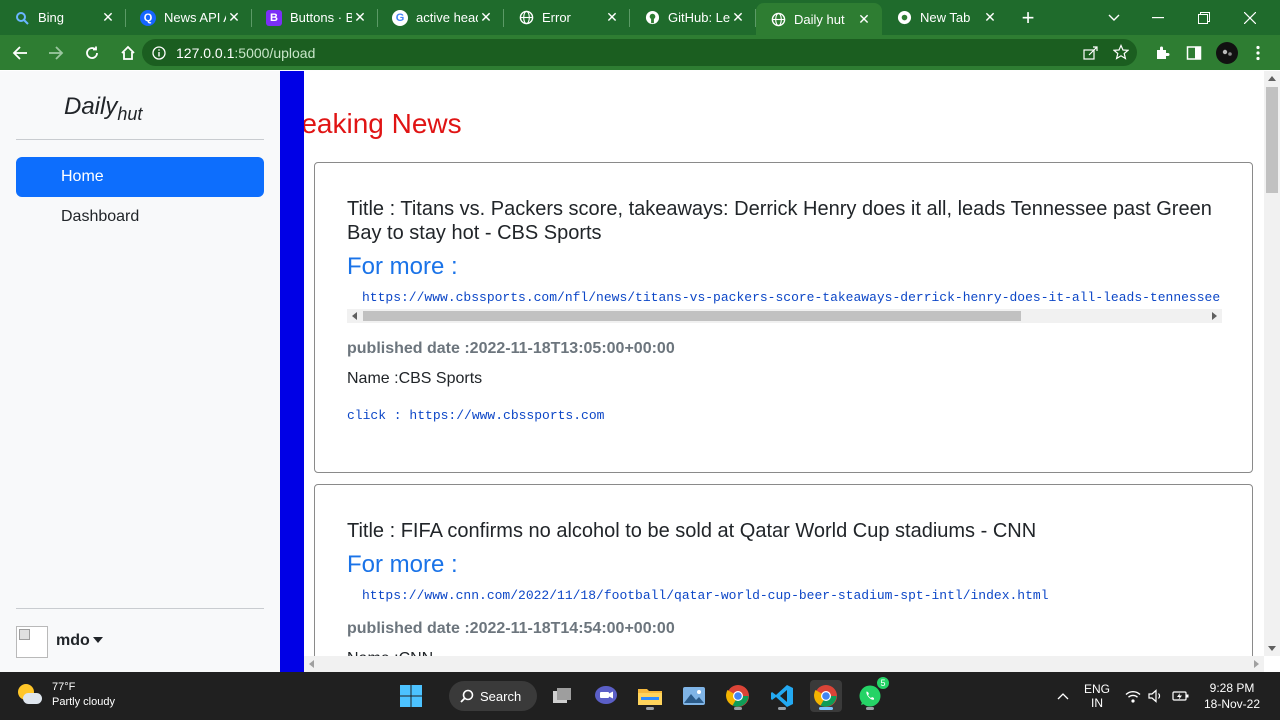  I want to click on weather-widget: 77°F Partly cloudy, so click(65, 695).